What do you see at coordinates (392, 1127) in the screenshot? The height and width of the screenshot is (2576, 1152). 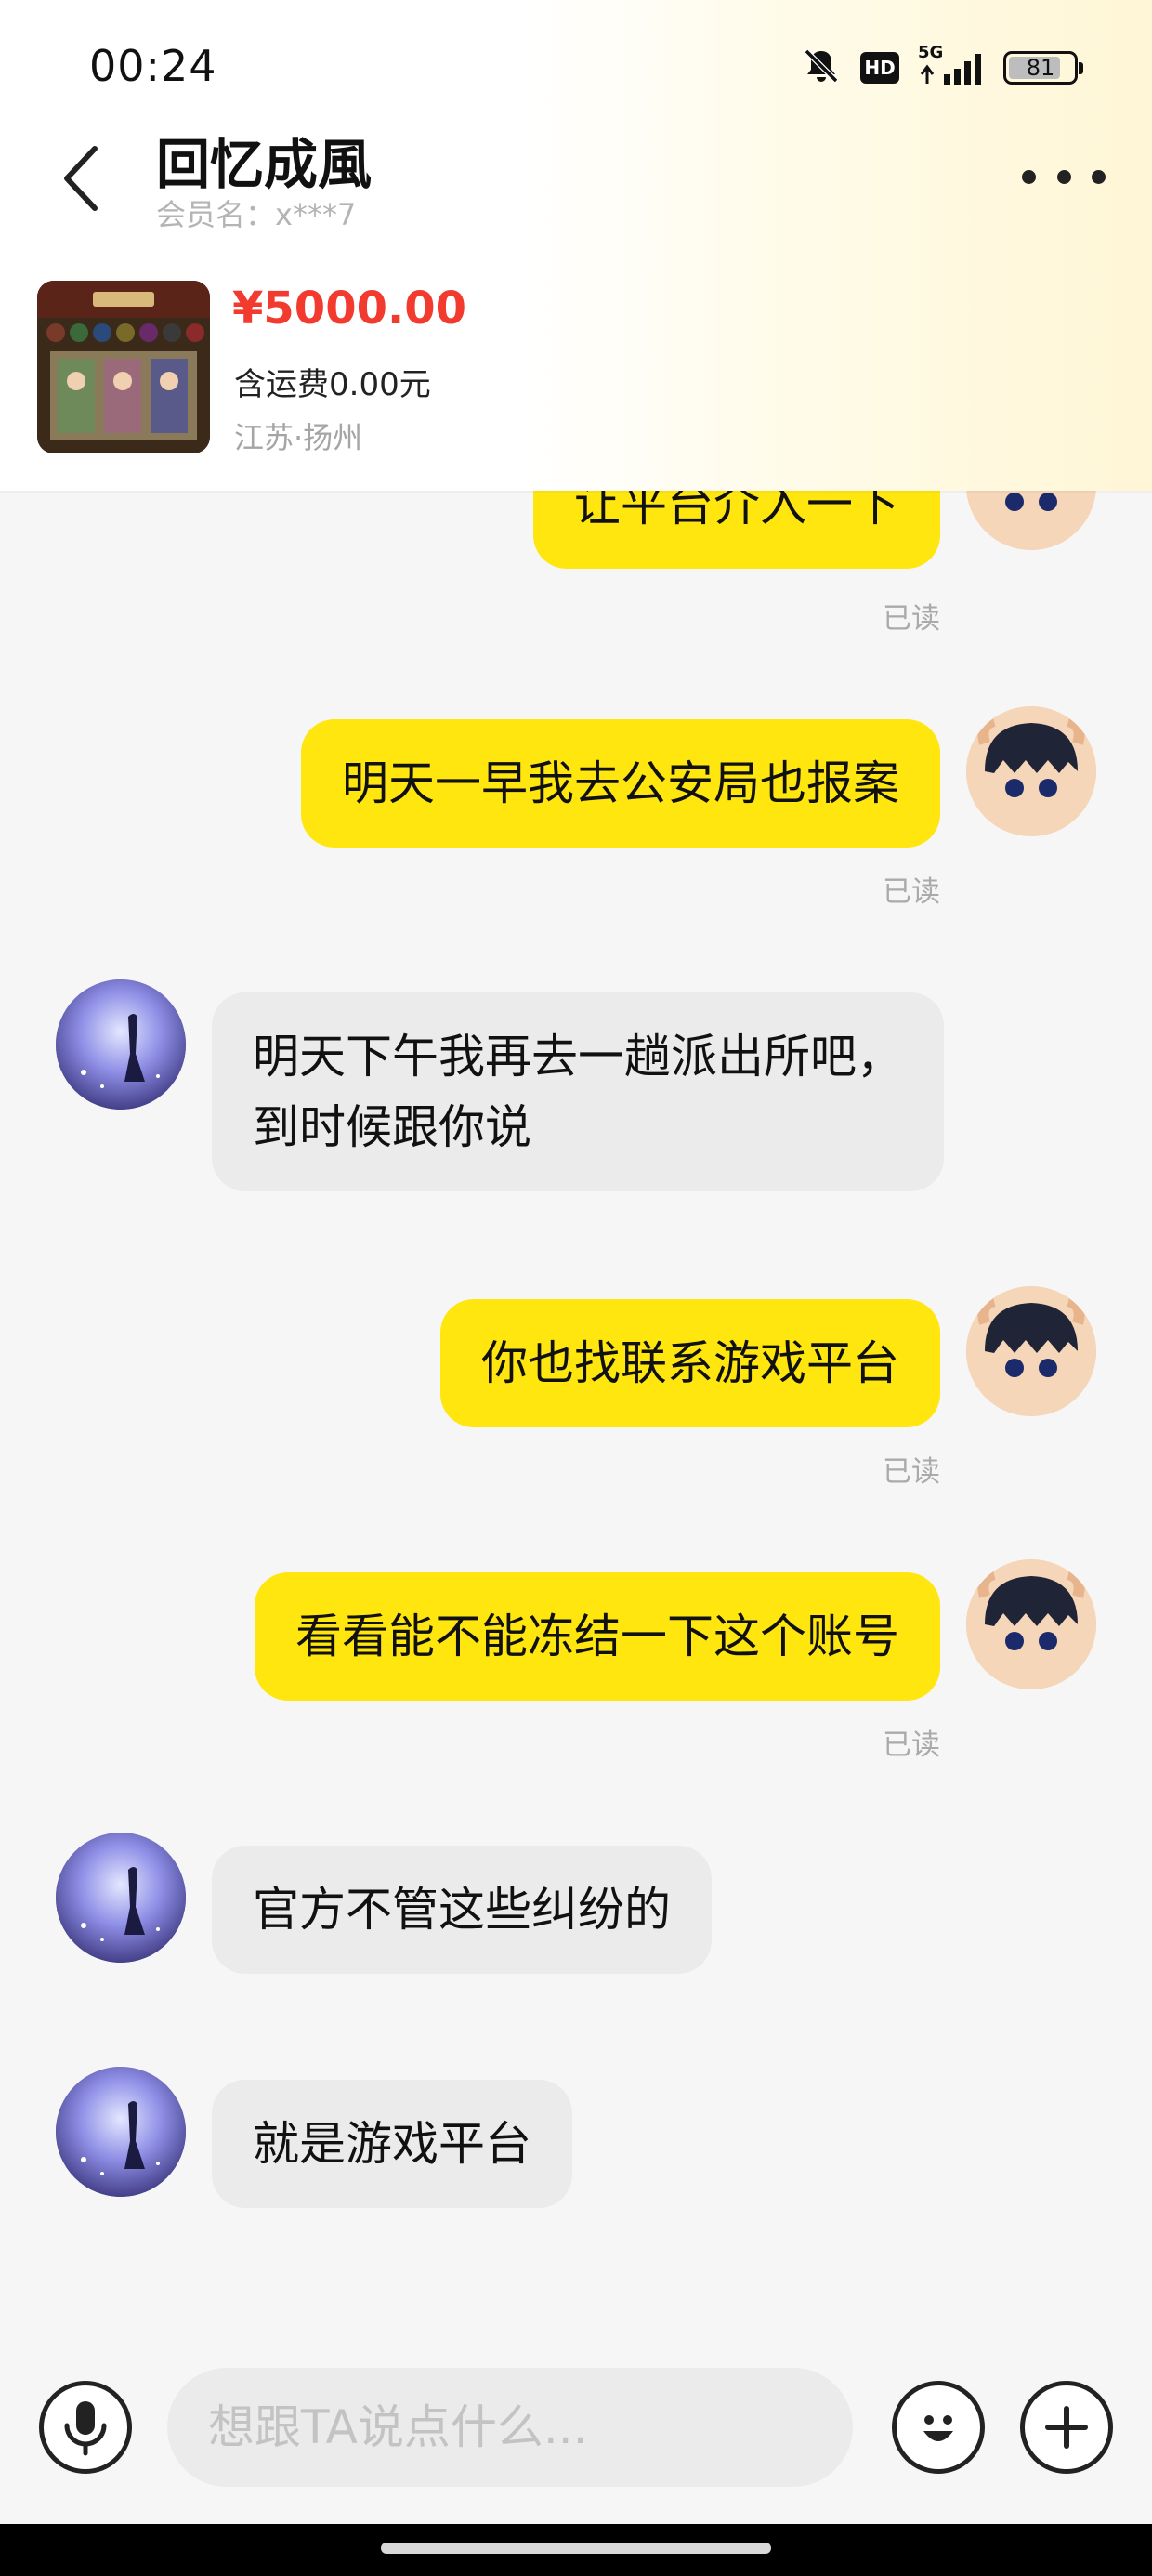 I see `message-line: 到时候跟你说` at bounding box center [392, 1127].